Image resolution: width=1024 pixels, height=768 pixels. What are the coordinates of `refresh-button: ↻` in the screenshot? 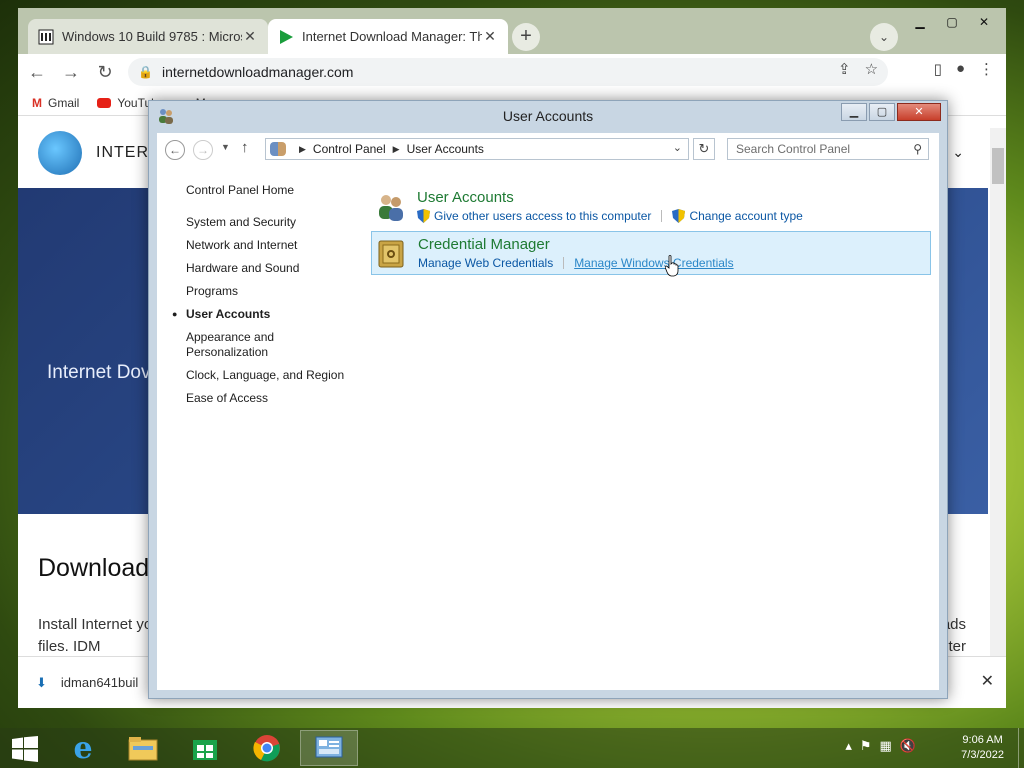 It's located at (704, 149).